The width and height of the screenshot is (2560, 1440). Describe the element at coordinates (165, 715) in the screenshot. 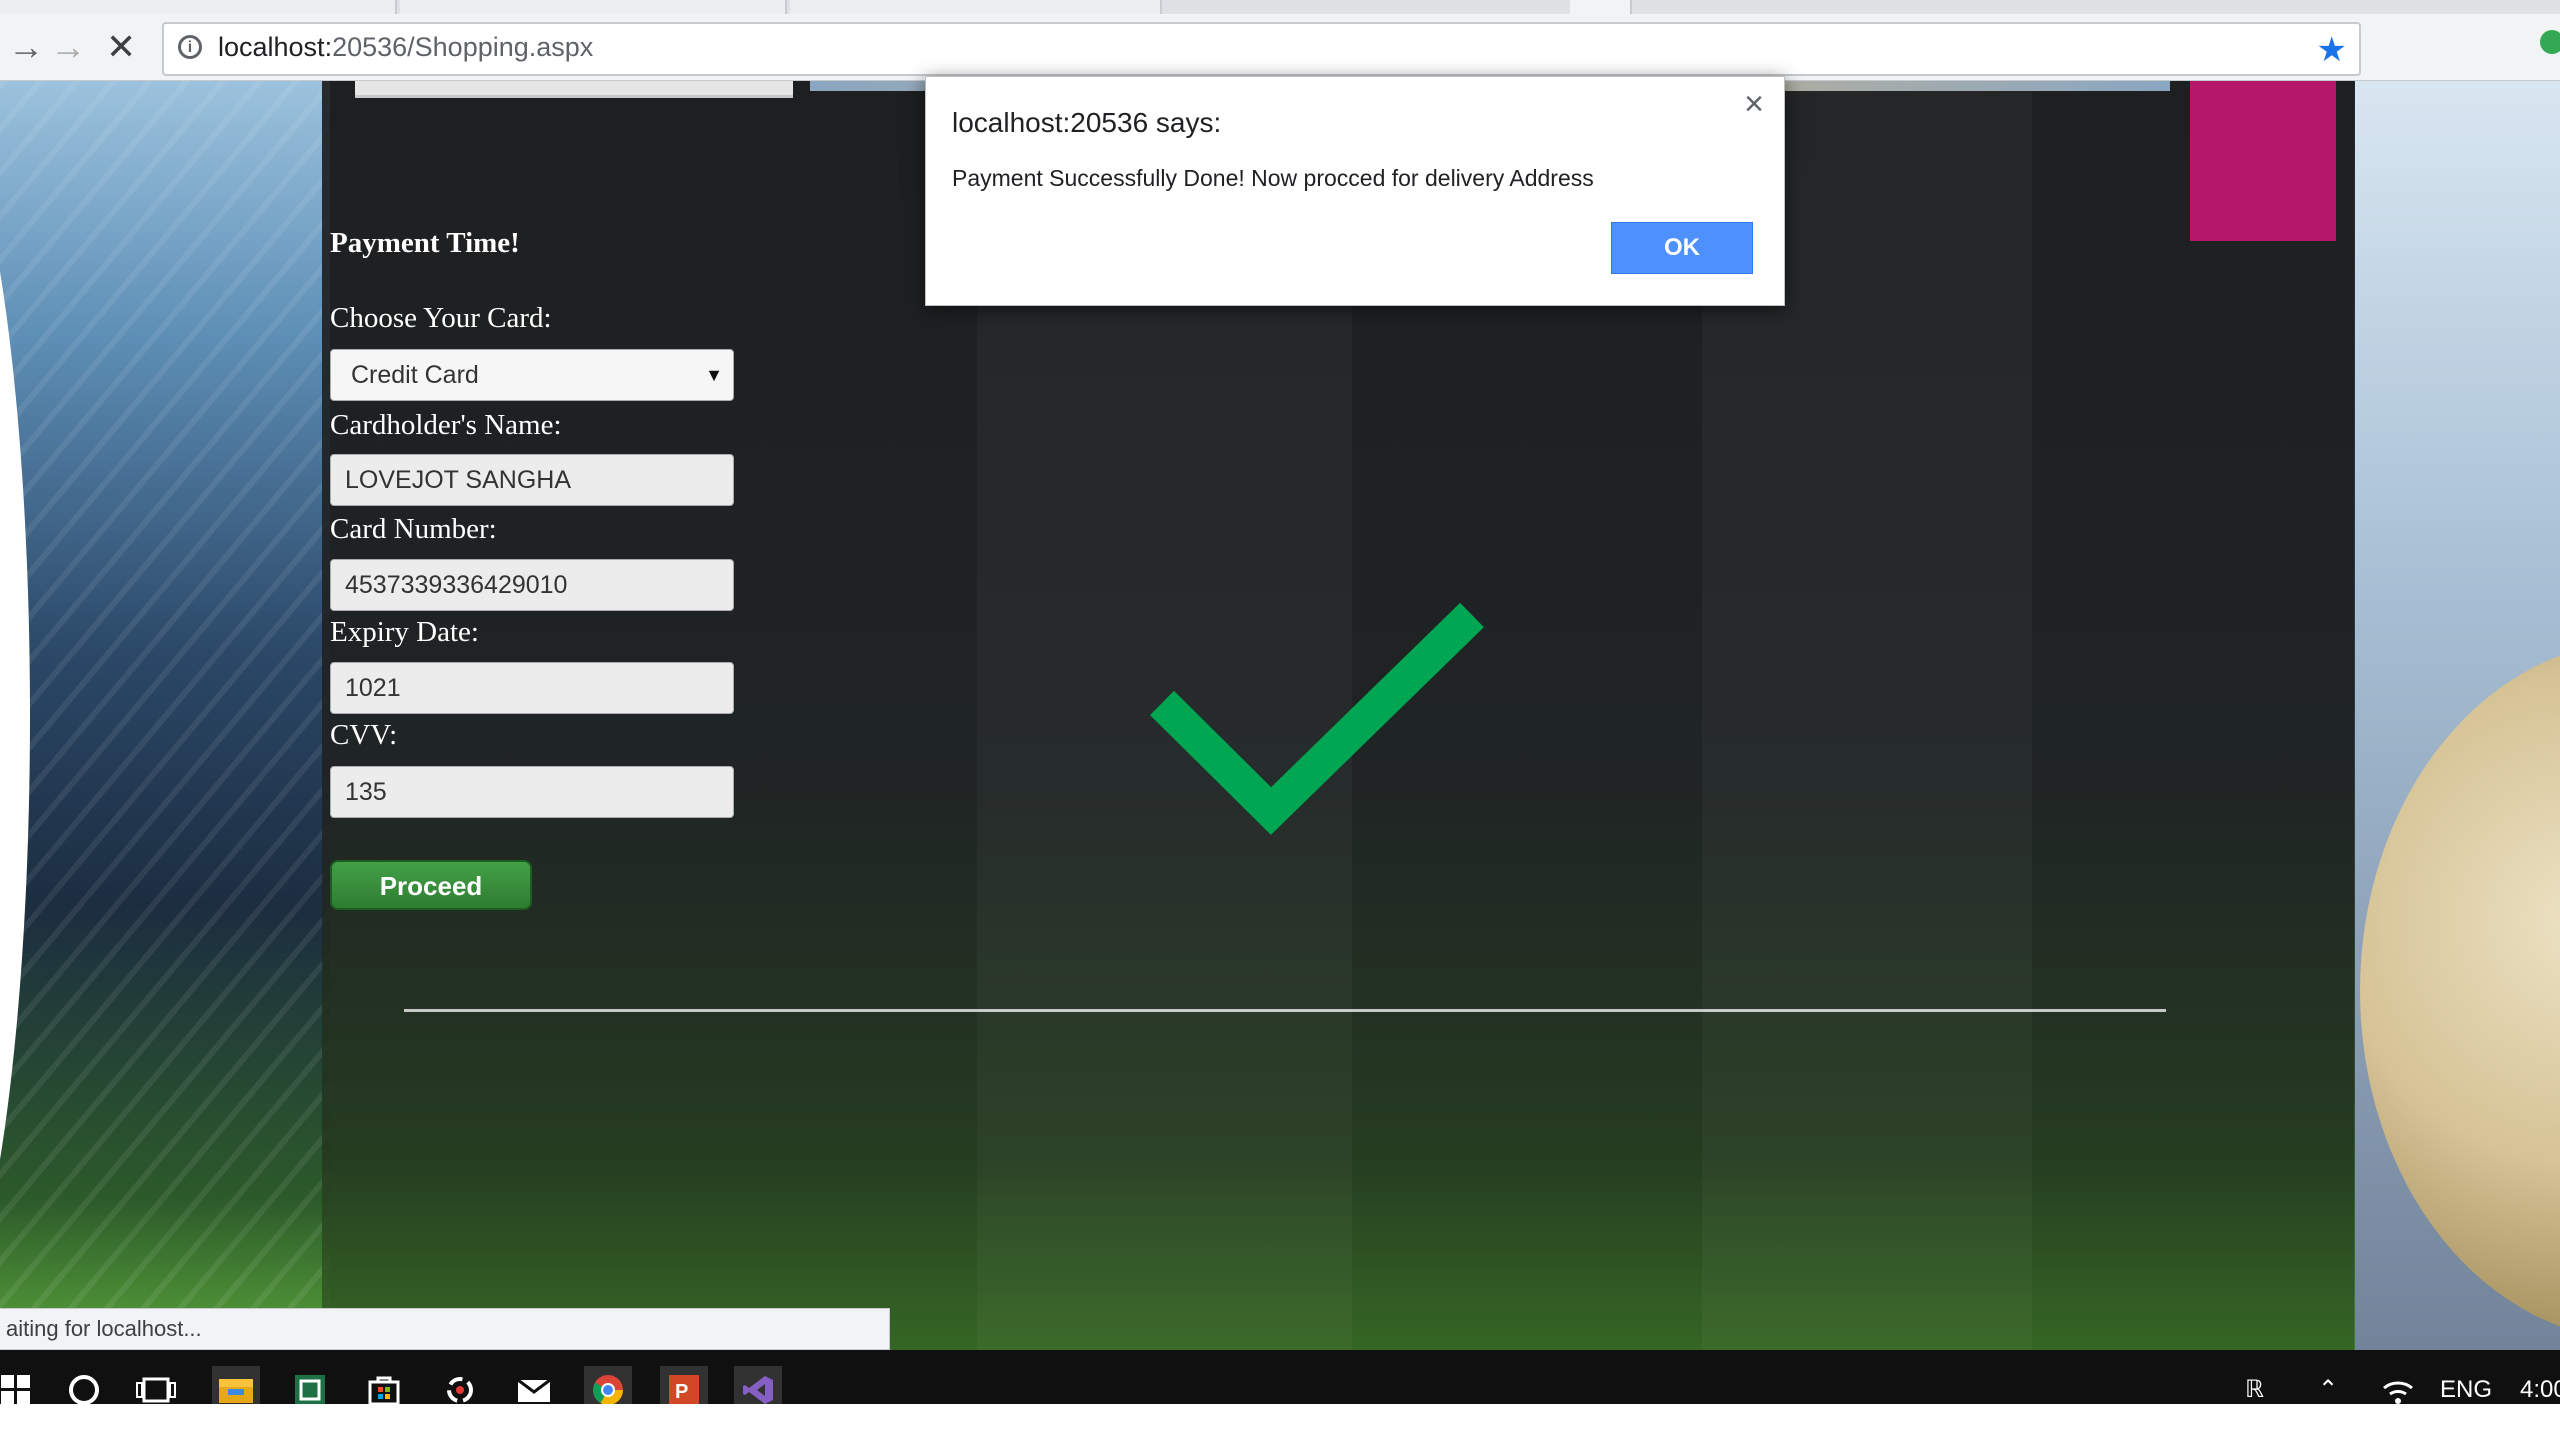

I see `stadium-background-left` at that location.